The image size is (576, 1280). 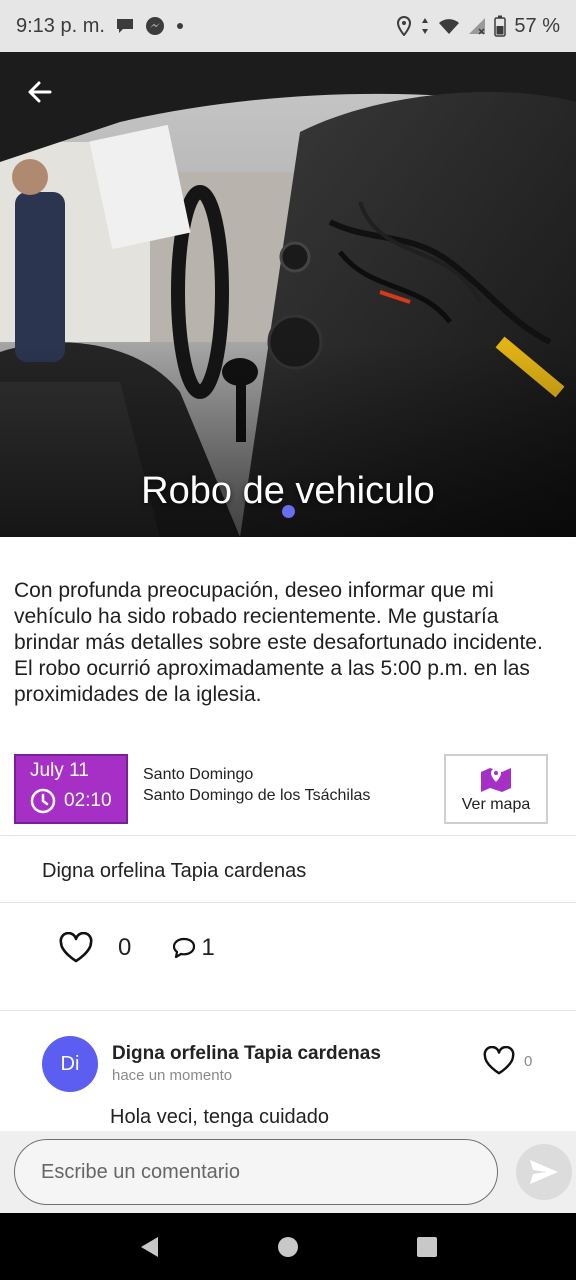 I want to click on date-badge: July 11 02:10, so click(x=71, y=789).